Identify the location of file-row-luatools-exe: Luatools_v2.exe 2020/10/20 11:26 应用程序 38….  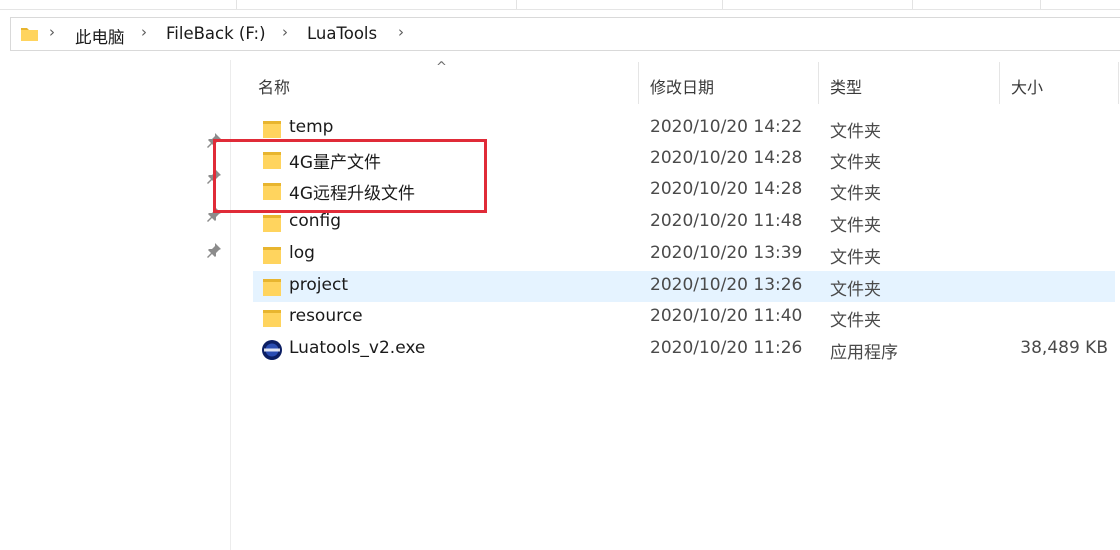
(684, 349).